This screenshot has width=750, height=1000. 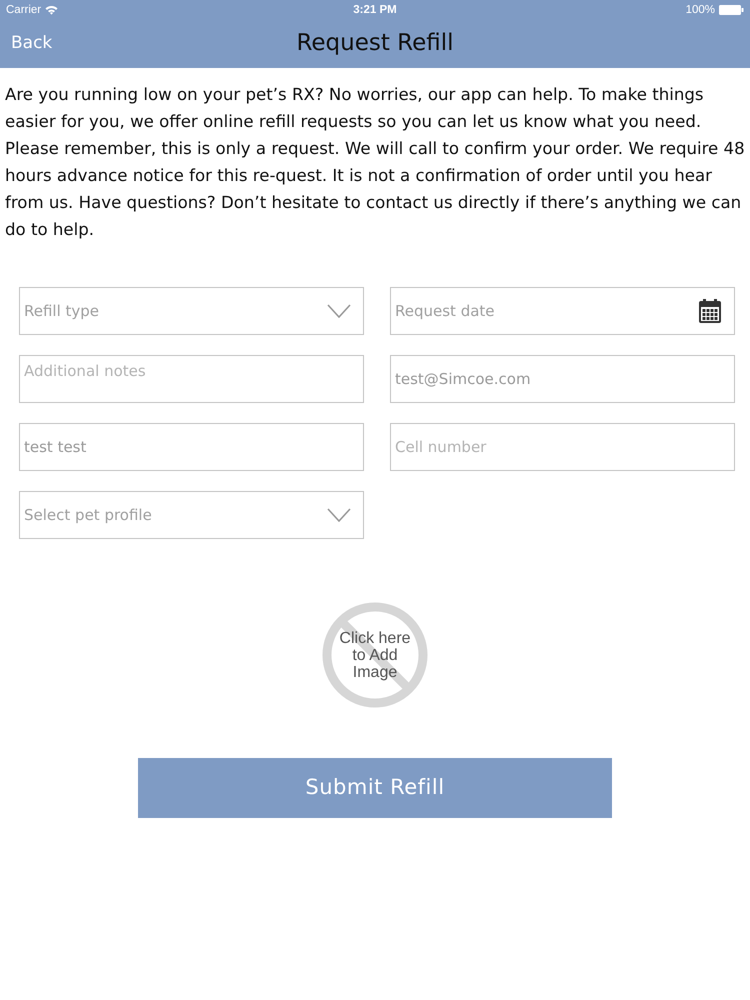 I want to click on battery-icon, so click(x=731, y=10).